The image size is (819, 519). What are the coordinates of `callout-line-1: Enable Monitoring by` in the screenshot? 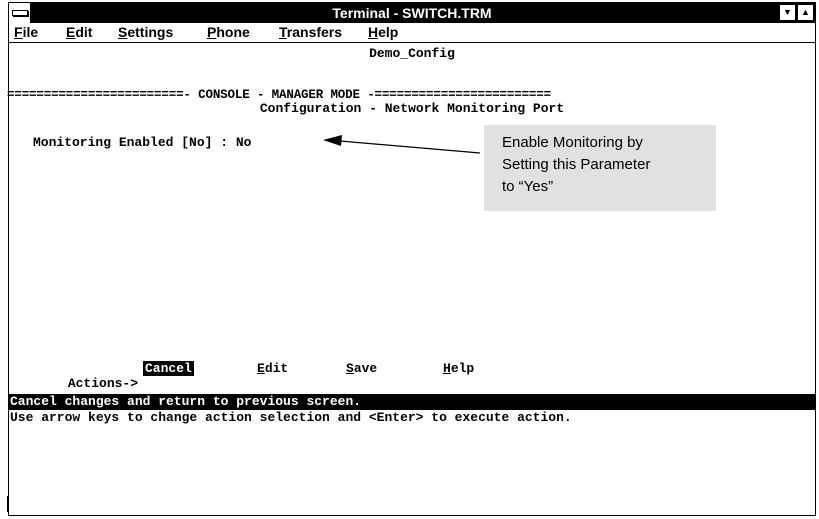 It's located at (572, 142).